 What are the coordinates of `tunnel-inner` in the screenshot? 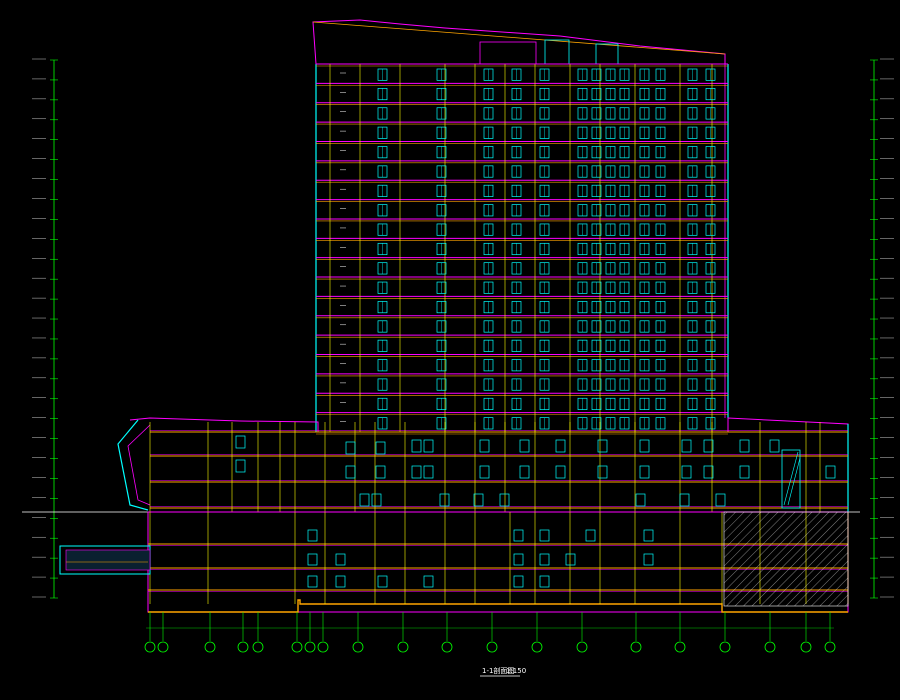 It's located at (108, 560).